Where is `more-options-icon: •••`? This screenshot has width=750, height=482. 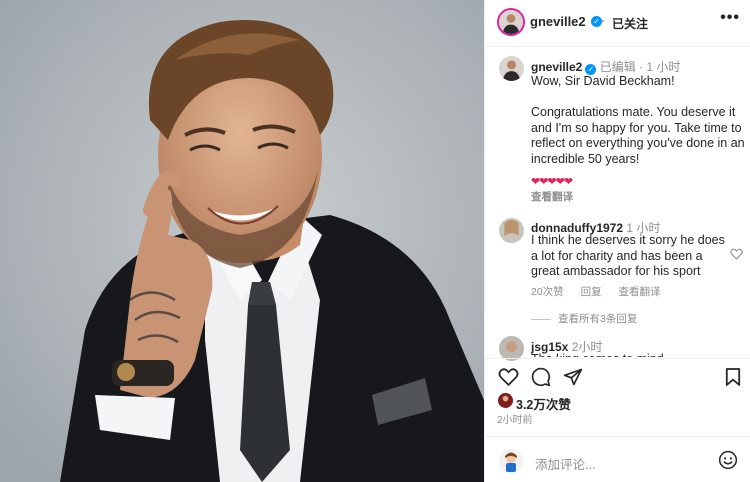
more-options-icon: ••• is located at coordinates (730, 18).